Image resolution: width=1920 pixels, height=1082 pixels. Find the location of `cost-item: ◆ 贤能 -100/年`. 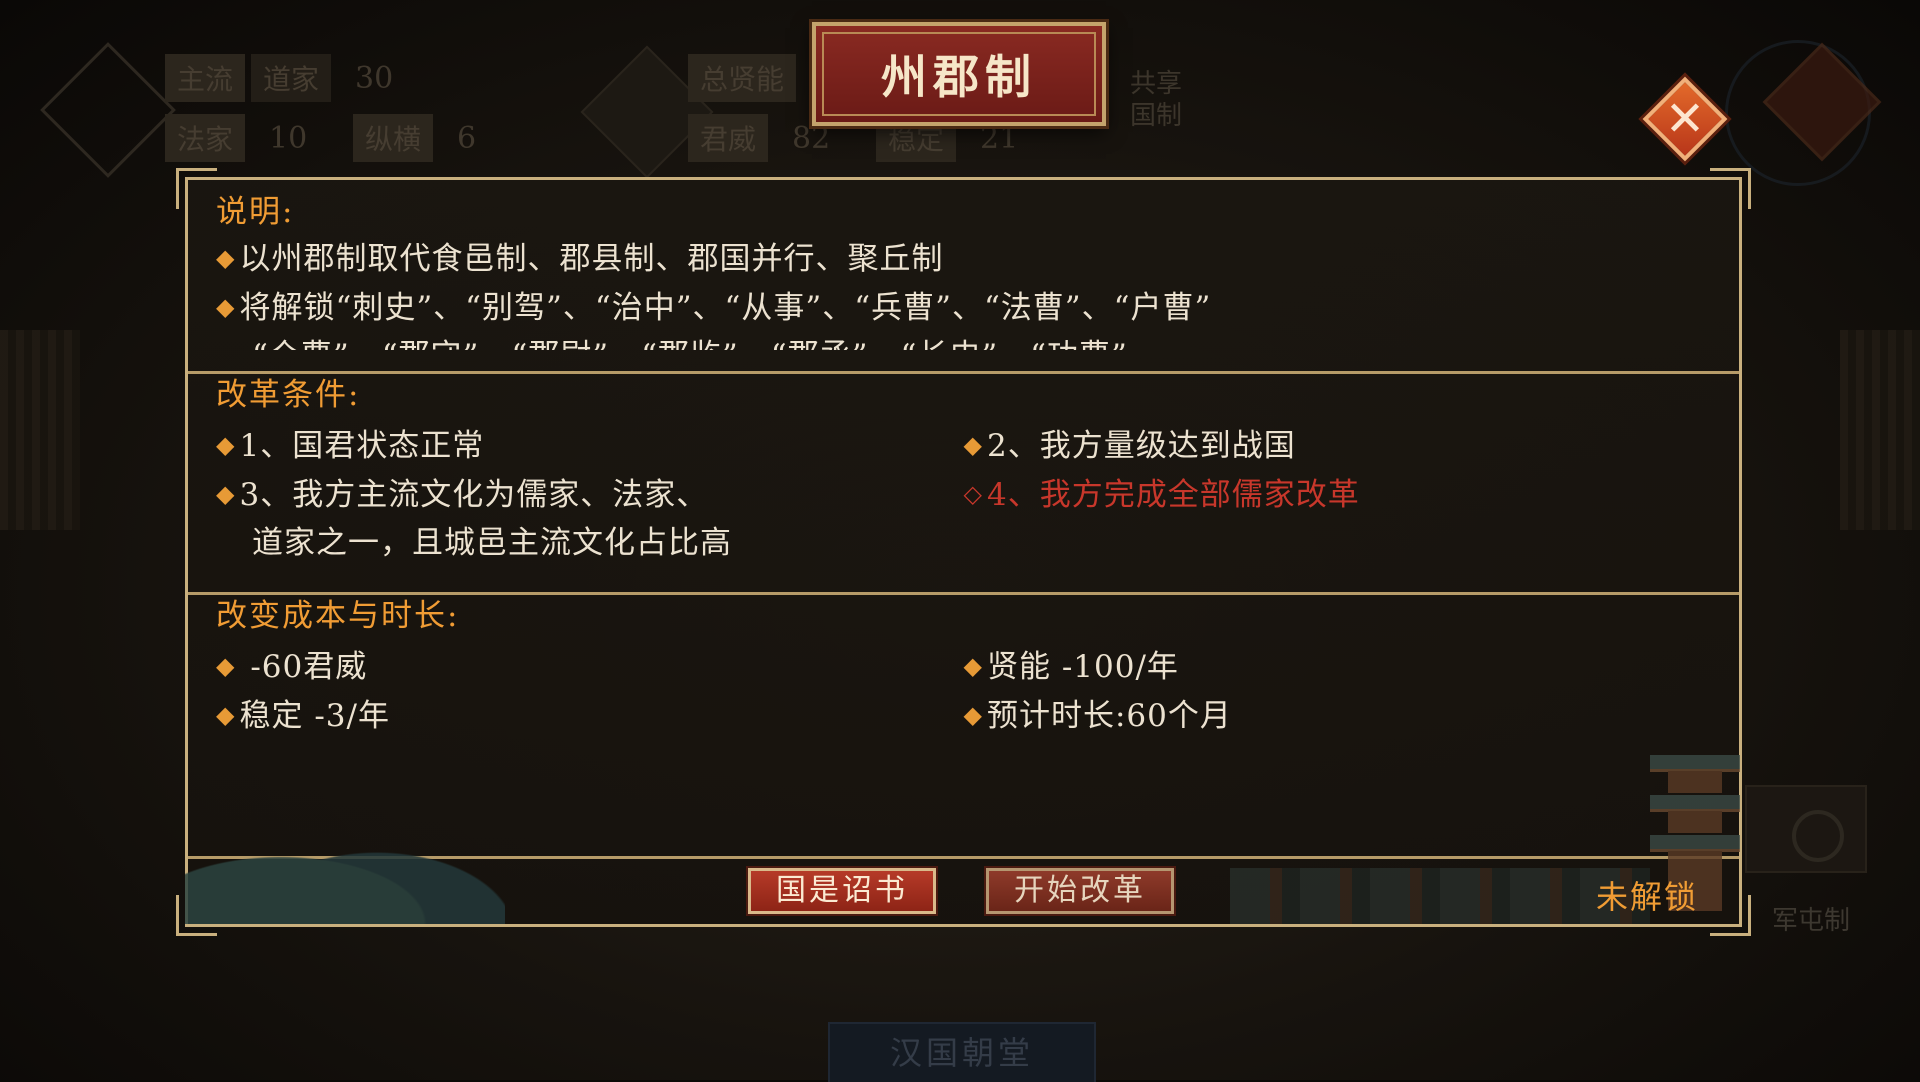

cost-item: ◆ 贤能 -100/年 is located at coordinates (1338, 666).